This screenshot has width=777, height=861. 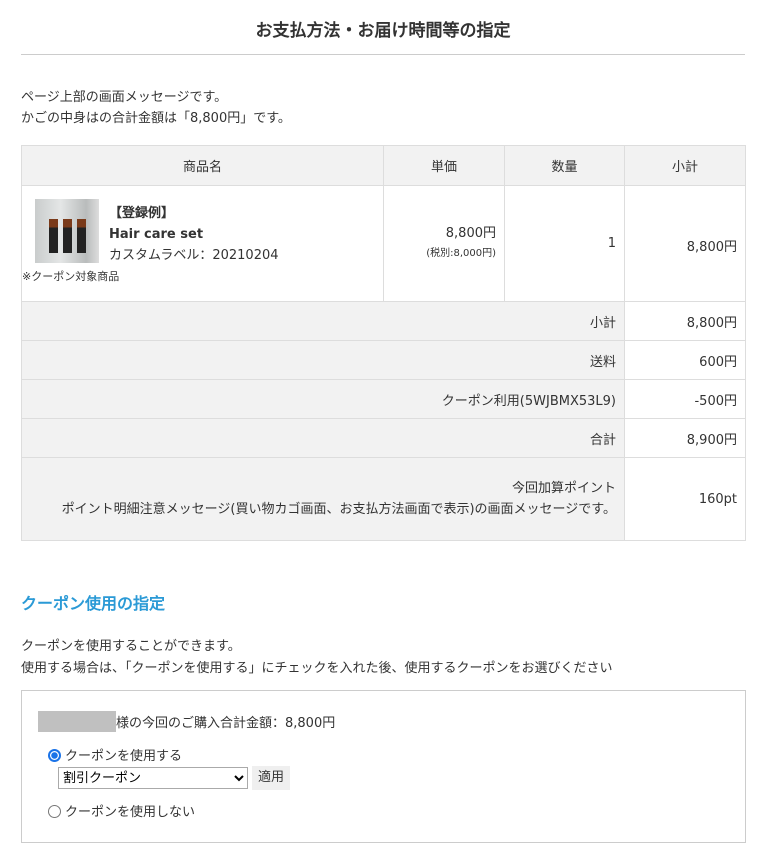 What do you see at coordinates (226, 723) in the screenshot?
I see `purchase-total: 様の今回のご購入合計金額：8,800円` at bounding box center [226, 723].